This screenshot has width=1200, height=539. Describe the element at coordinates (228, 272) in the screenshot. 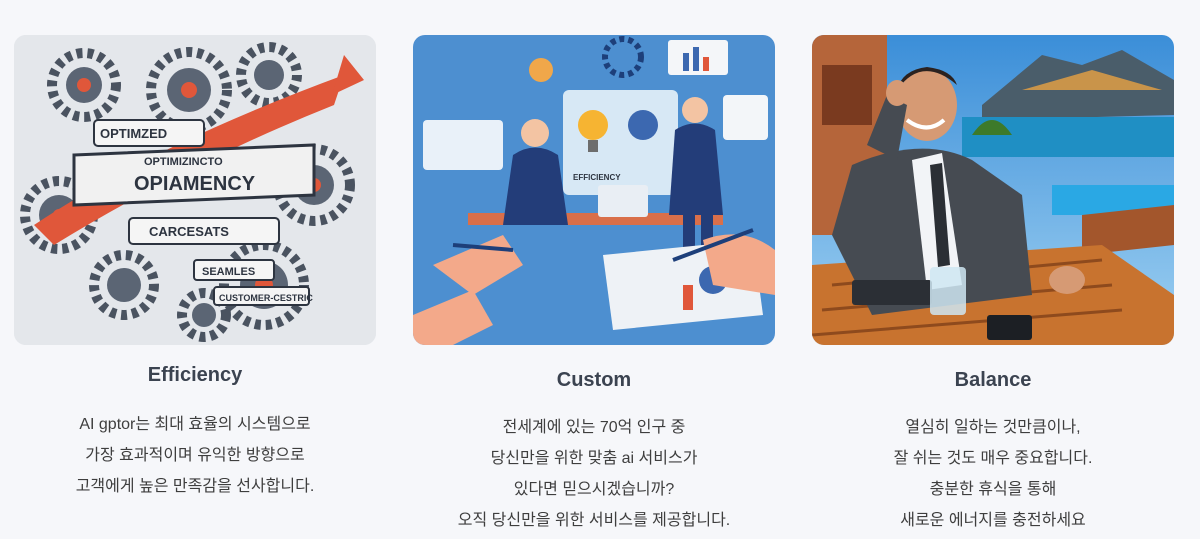

I see `efficiency-image-word-5: SEAMLES` at that location.